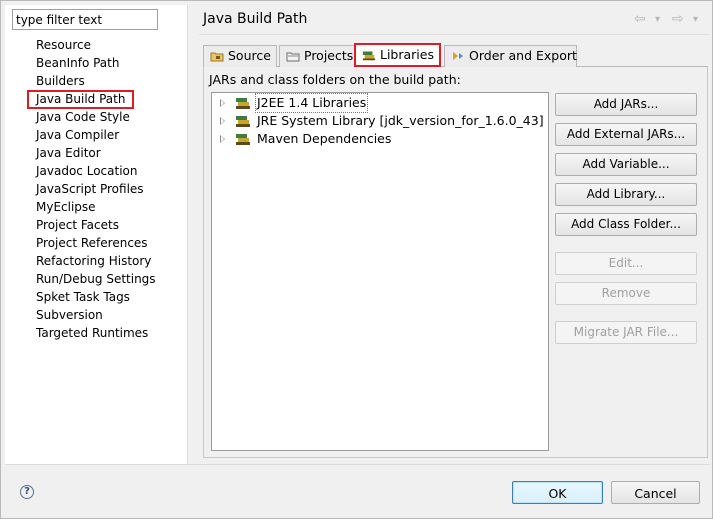 The width and height of the screenshot is (713, 519). Describe the element at coordinates (380, 103) in the screenshot. I see `tree-item-j2ee-libraries: J2EE 1.4 Libraries` at that location.